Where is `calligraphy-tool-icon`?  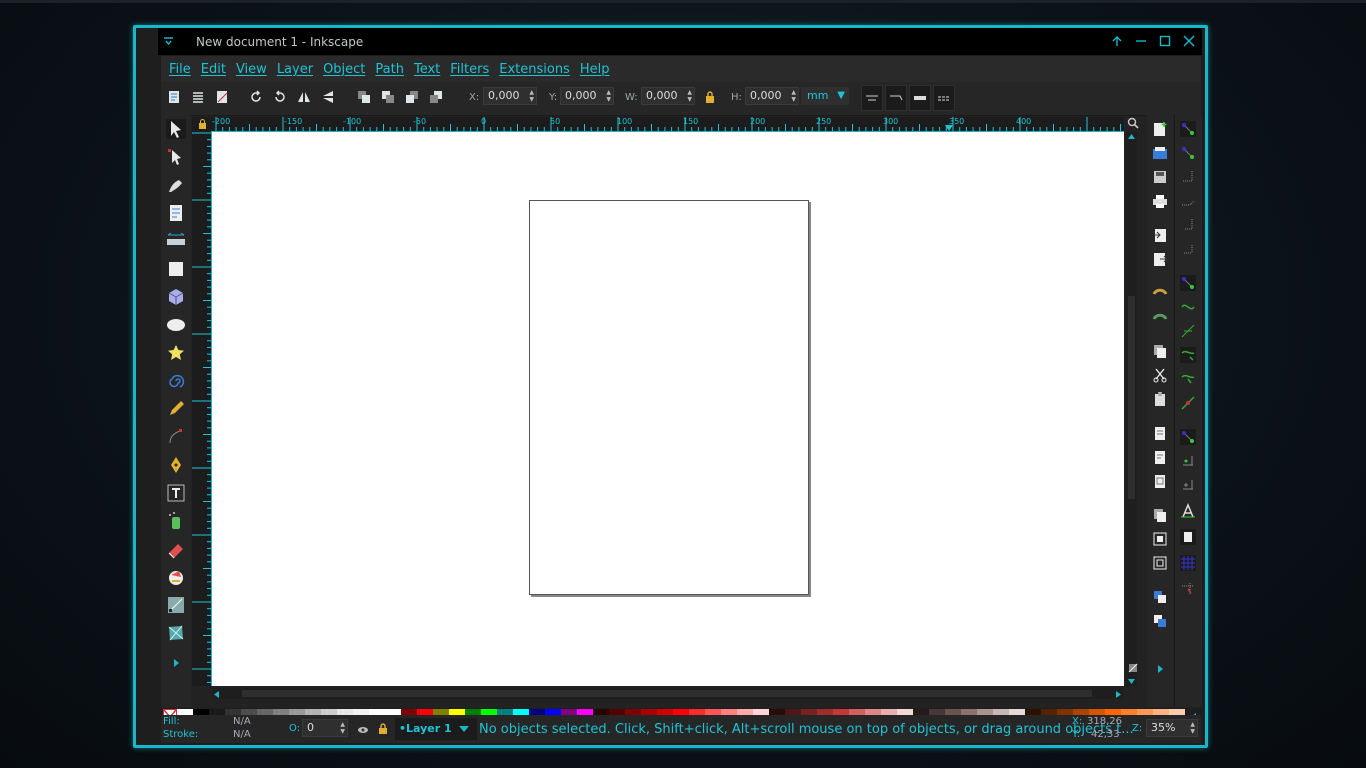 calligraphy-tool-icon is located at coordinates (176, 465).